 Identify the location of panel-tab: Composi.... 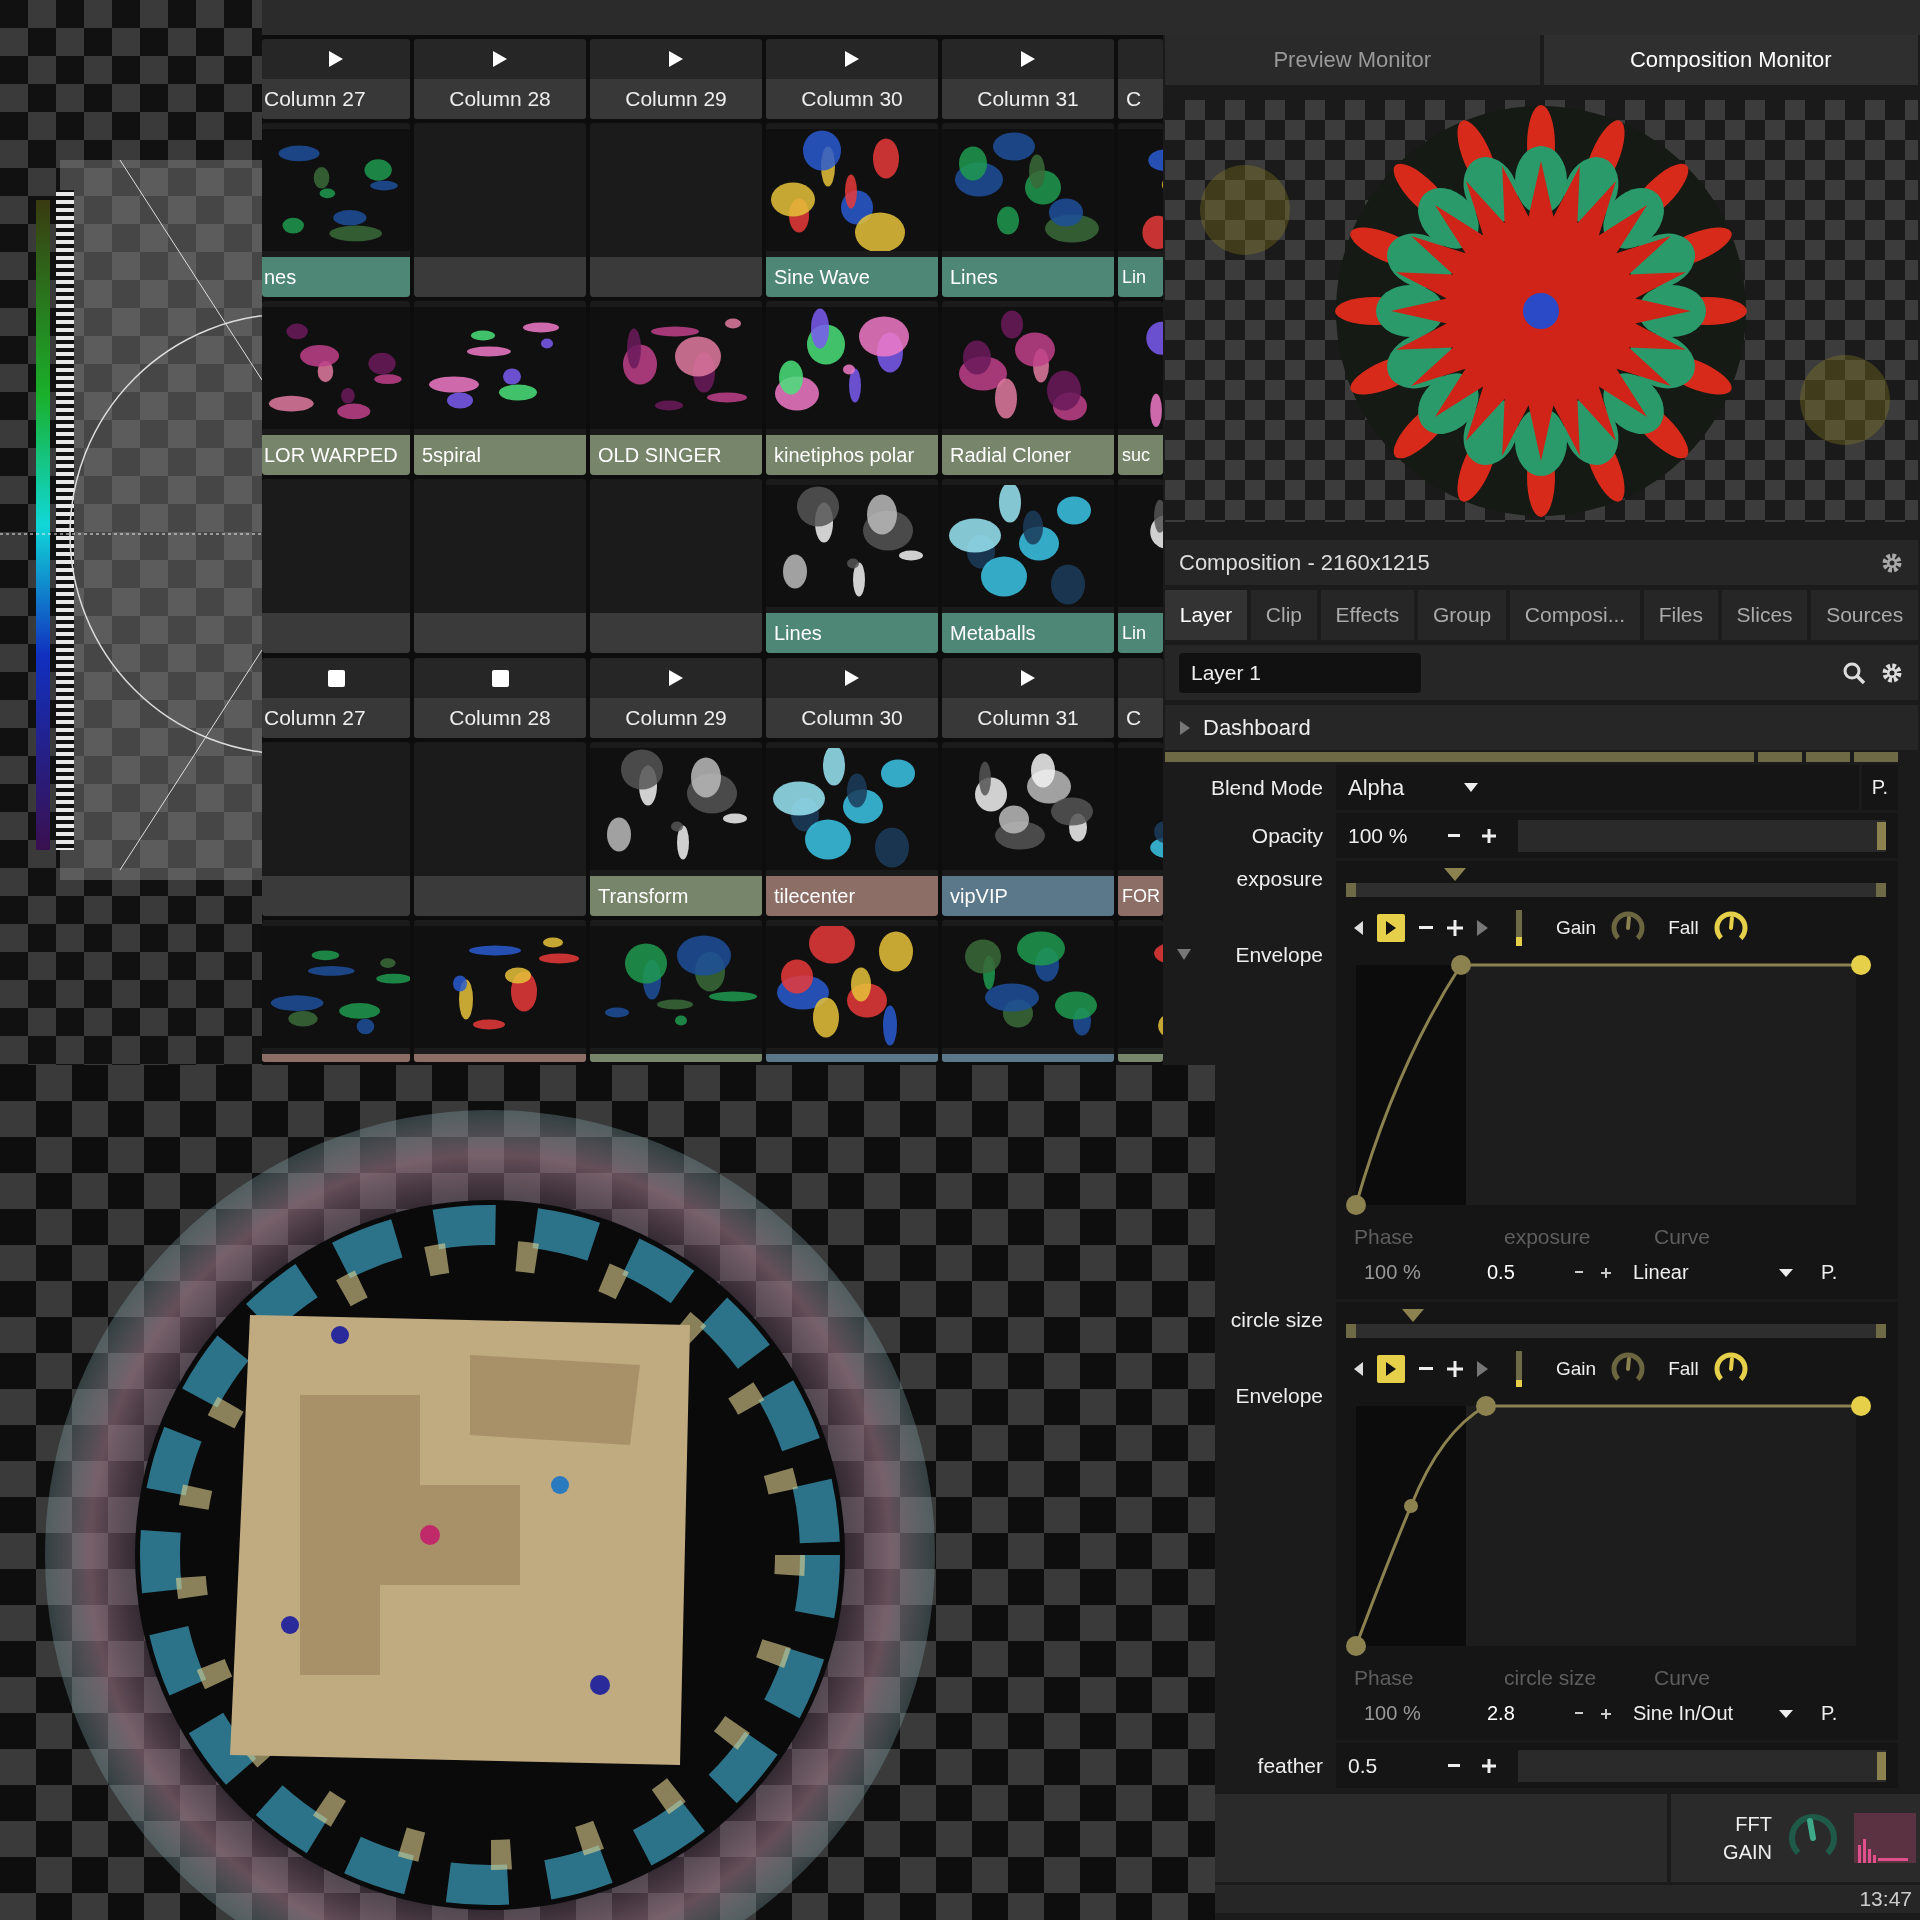
(1575, 615).